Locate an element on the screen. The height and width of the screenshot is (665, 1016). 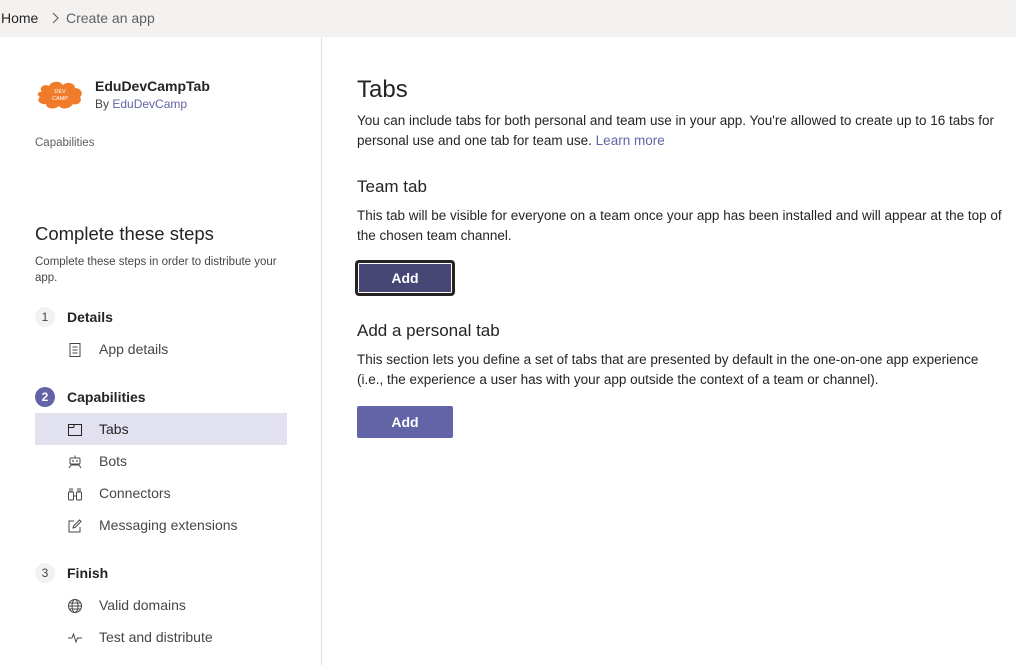
steps-title: Complete these steps is located at coordinates (124, 233).